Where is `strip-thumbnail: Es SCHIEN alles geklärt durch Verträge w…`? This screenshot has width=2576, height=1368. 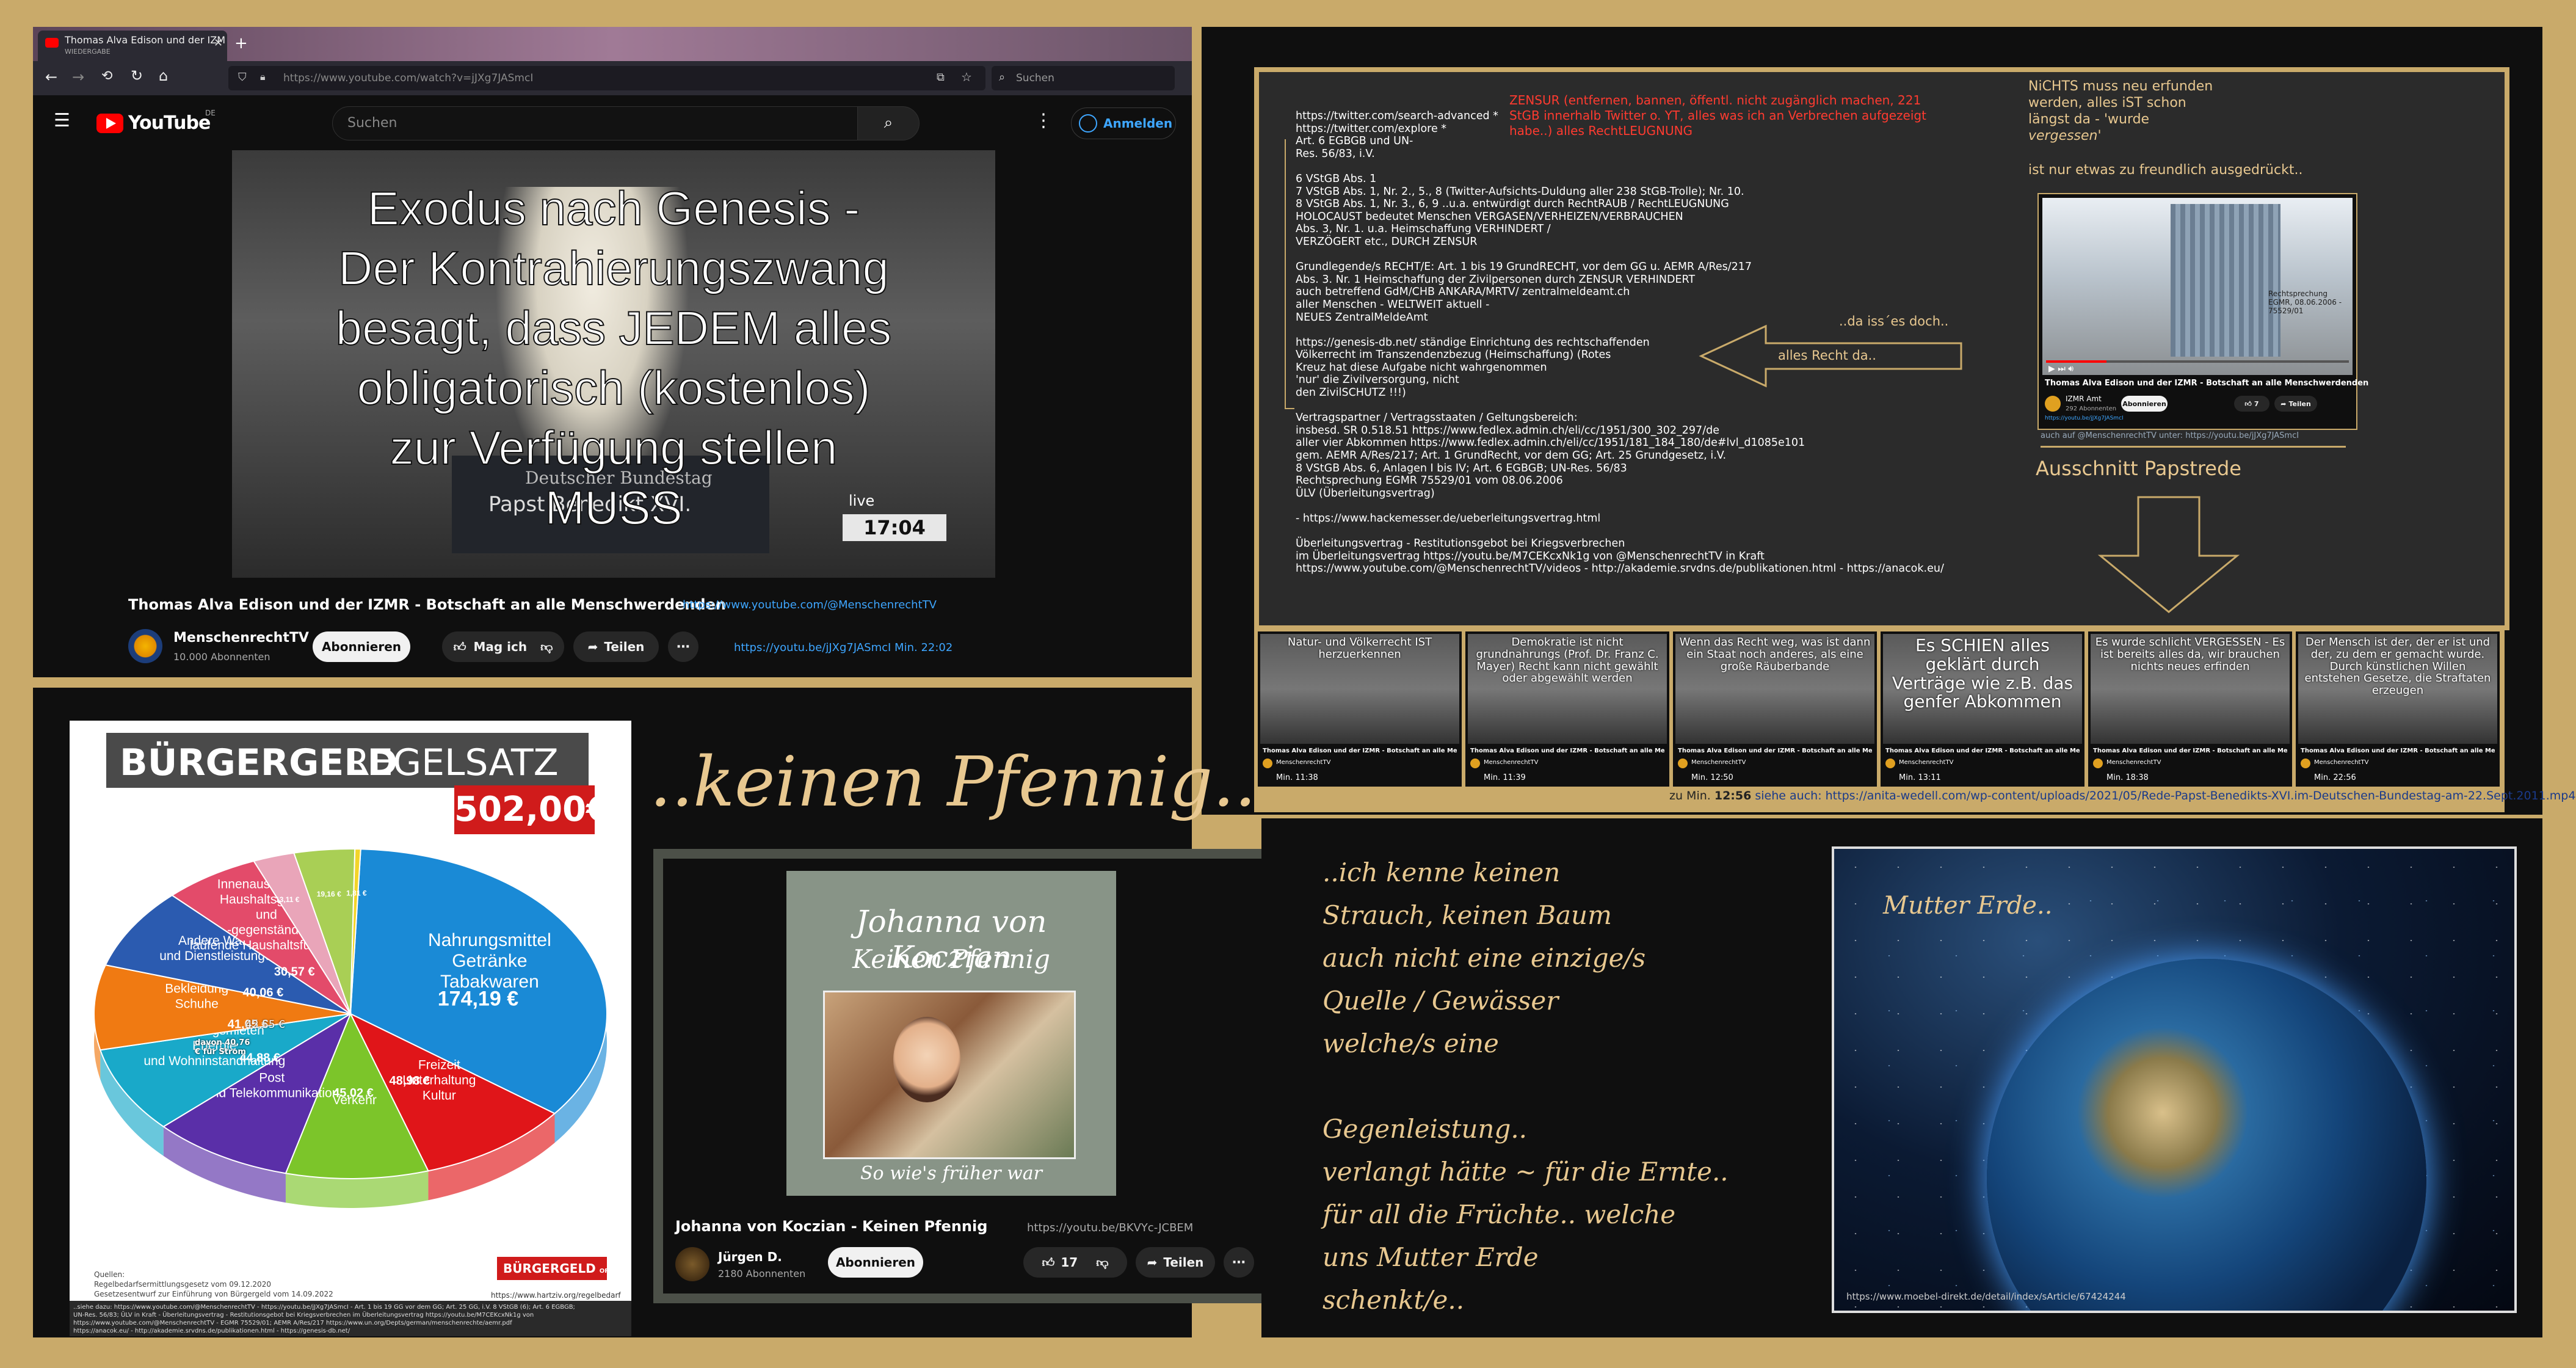 strip-thumbnail: Es SCHIEN alles geklärt durch Verträge w… is located at coordinates (1982, 709).